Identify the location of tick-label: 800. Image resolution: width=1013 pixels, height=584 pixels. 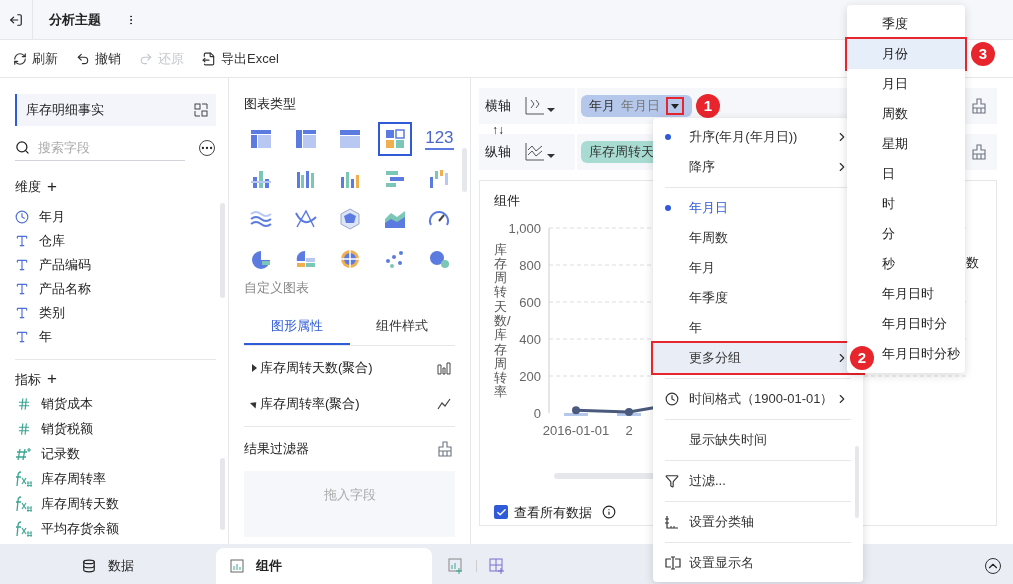
(530, 265).